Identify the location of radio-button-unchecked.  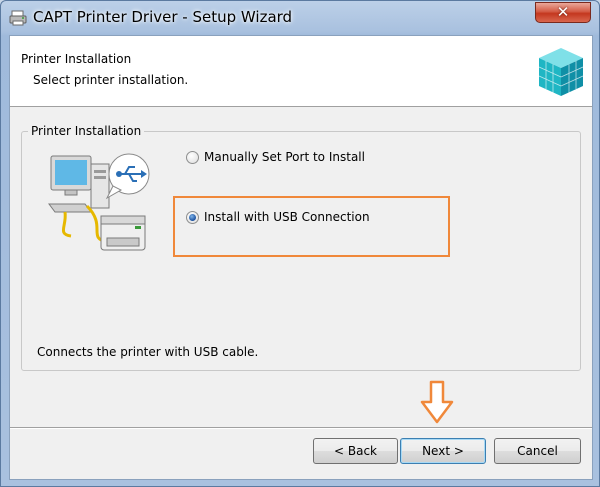
(192, 157).